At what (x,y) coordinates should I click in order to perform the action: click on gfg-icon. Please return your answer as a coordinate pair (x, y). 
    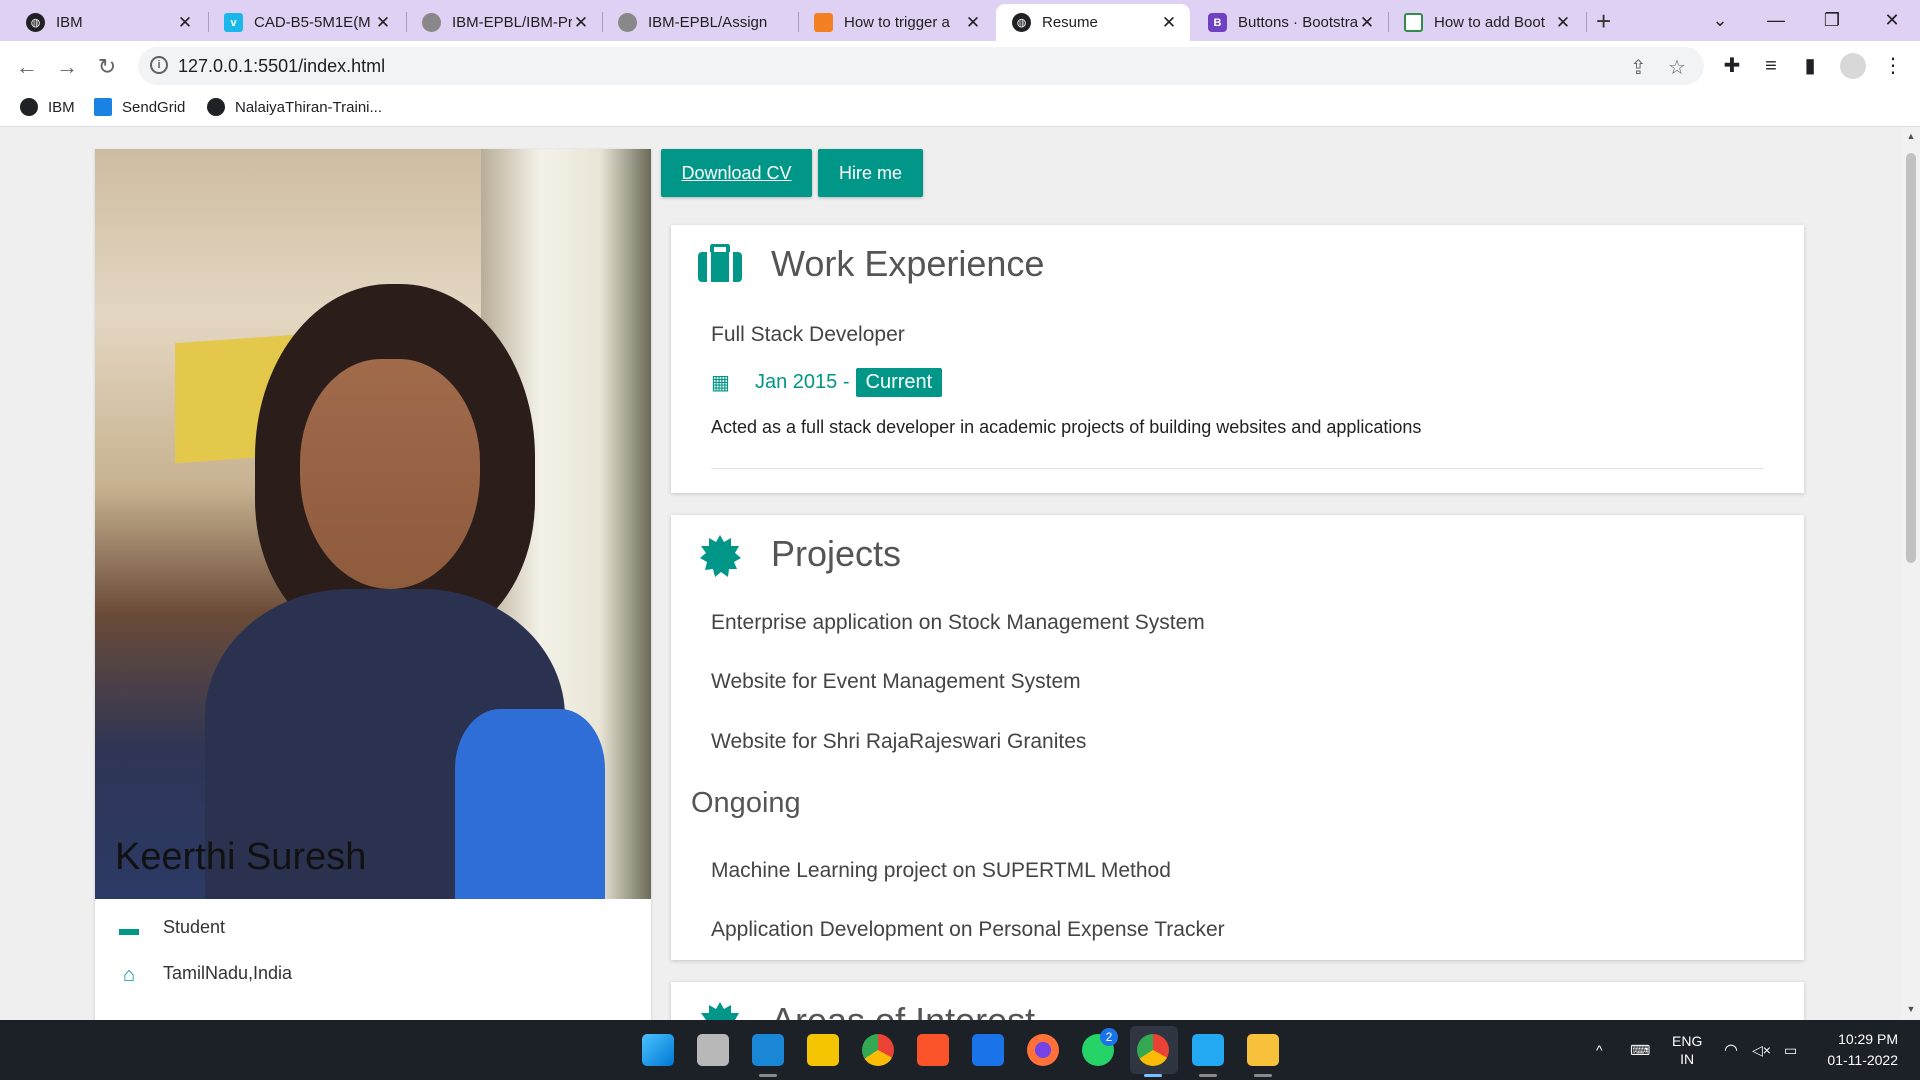
    Looking at the image, I should click on (1413, 22).